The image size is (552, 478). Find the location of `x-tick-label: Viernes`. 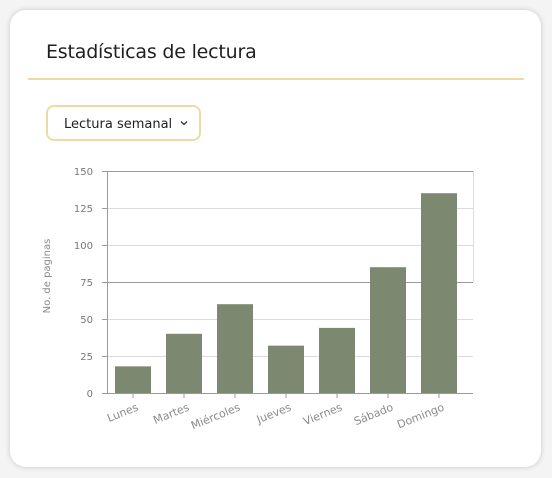

x-tick-label: Viernes is located at coordinates (322, 414).